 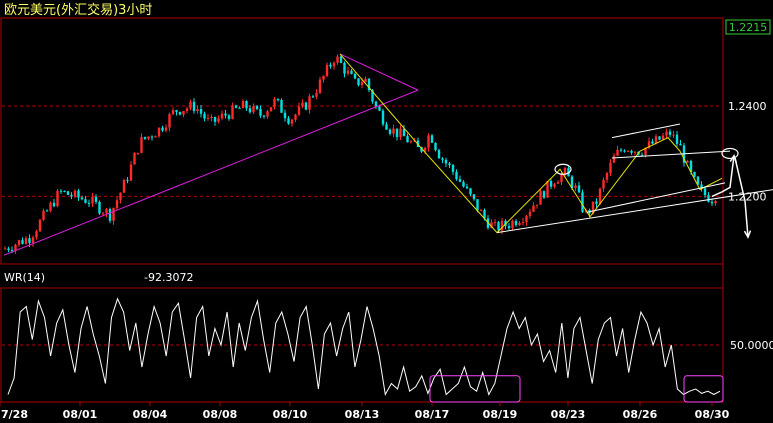 I want to click on x-tick-label: 08/19, so click(x=500, y=414).